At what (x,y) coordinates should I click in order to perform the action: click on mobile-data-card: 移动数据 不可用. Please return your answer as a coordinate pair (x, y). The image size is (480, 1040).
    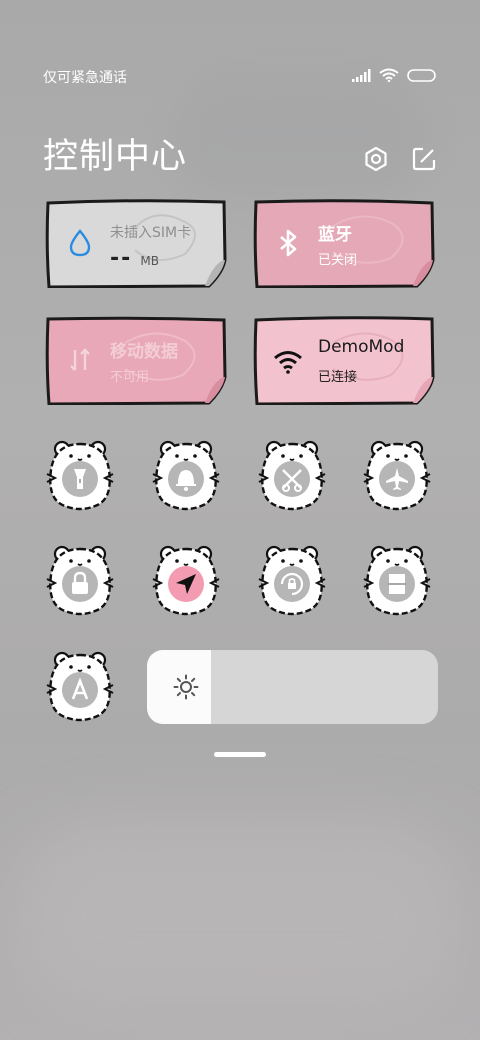
    Looking at the image, I should click on (136, 360).